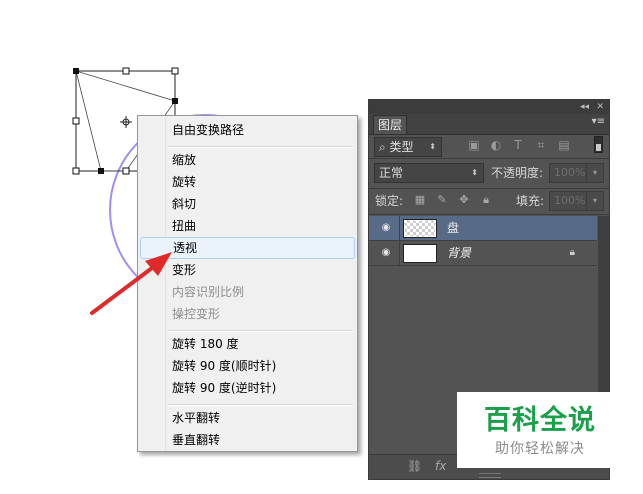  Describe the element at coordinates (459, 253) in the screenshot. I see `layer-name: 背景` at that location.